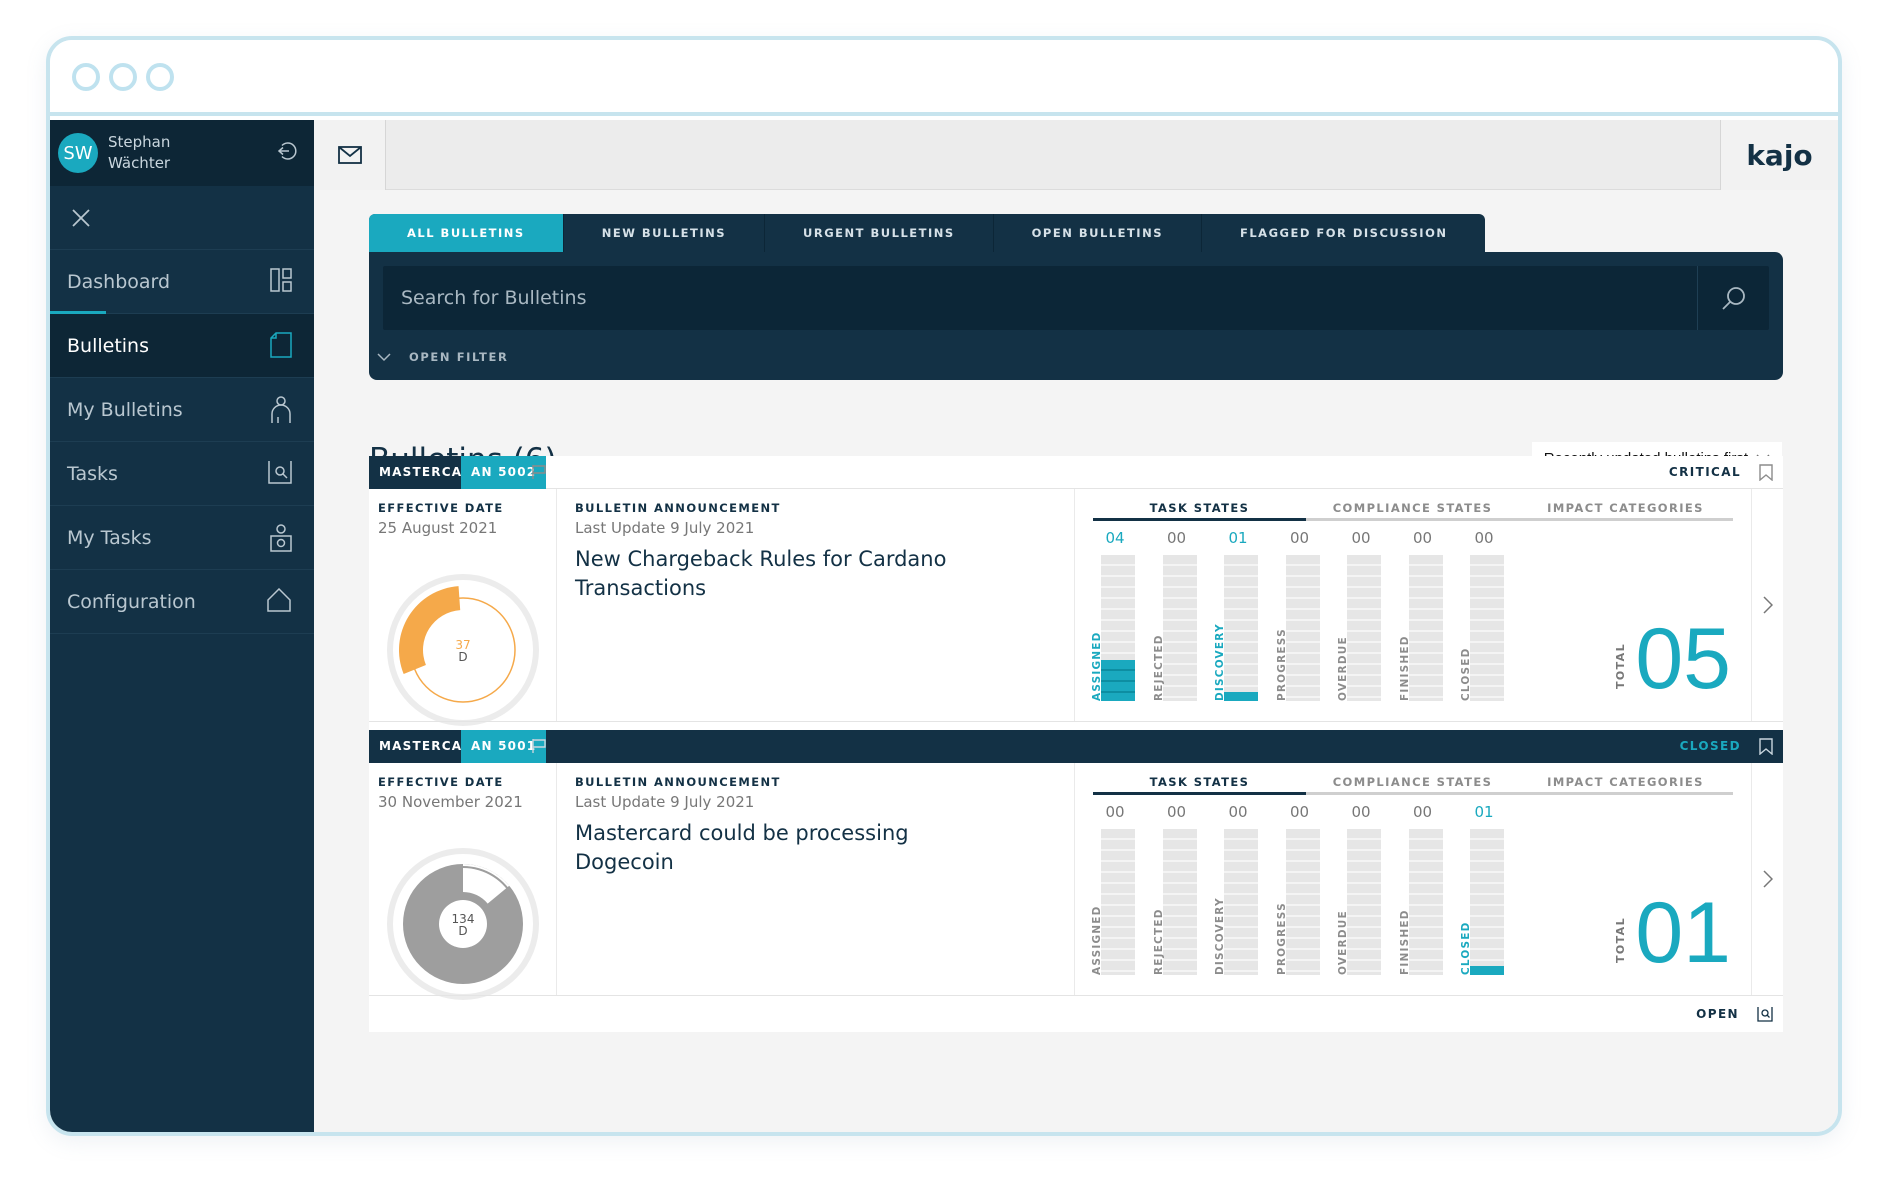  What do you see at coordinates (665, 802) in the screenshot?
I see `last-update: Last Update 9 July 2021` at bounding box center [665, 802].